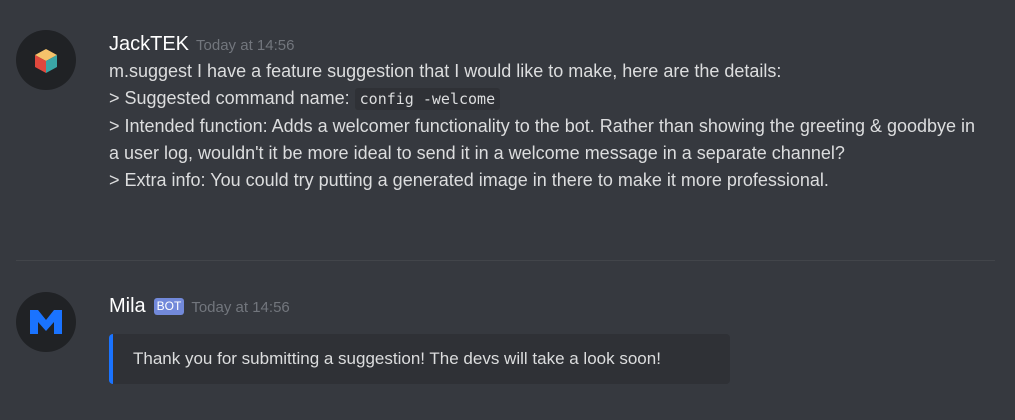 The height and width of the screenshot is (420, 1015). Describe the element at coordinates (552, 300) in the screenshot. I see `message-header: Mila BOT Today at 14:56` at that location.